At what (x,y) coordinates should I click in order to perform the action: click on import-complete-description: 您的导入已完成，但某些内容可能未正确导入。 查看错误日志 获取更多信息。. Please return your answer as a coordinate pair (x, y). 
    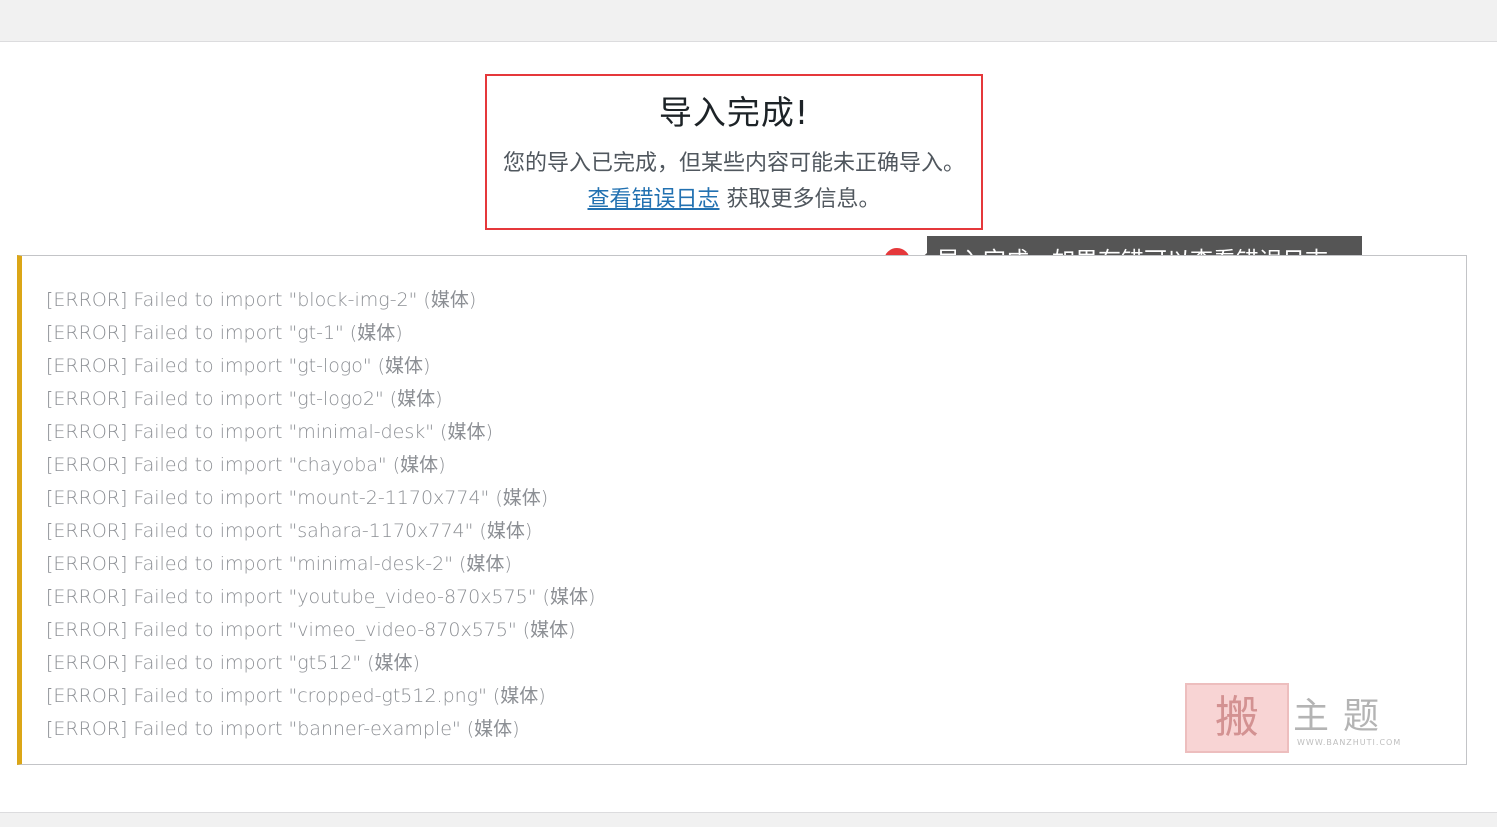
    Looking at the image, I should click on (734, 182).